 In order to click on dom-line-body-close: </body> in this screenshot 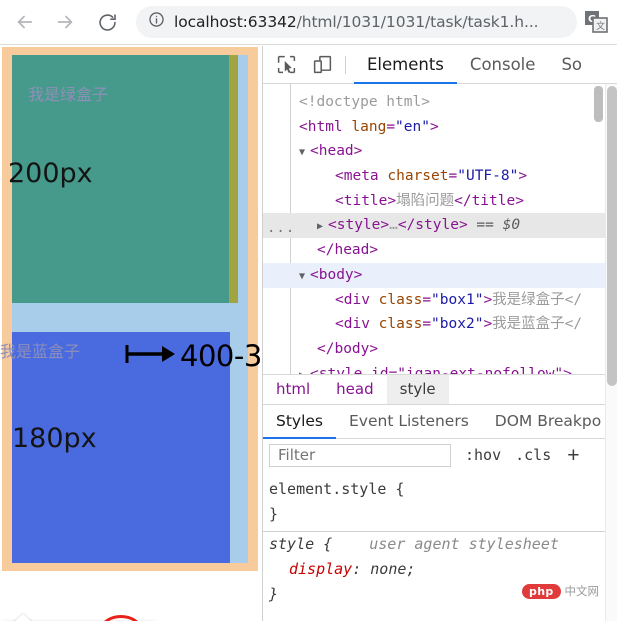, I will do `click(440, 349)`.